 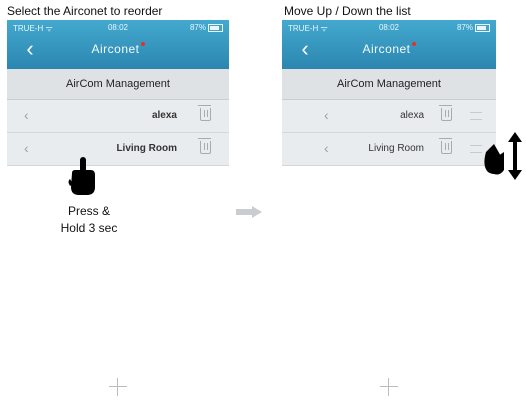 I want to click on hint-press: Press &, so click(x=88, y=211).